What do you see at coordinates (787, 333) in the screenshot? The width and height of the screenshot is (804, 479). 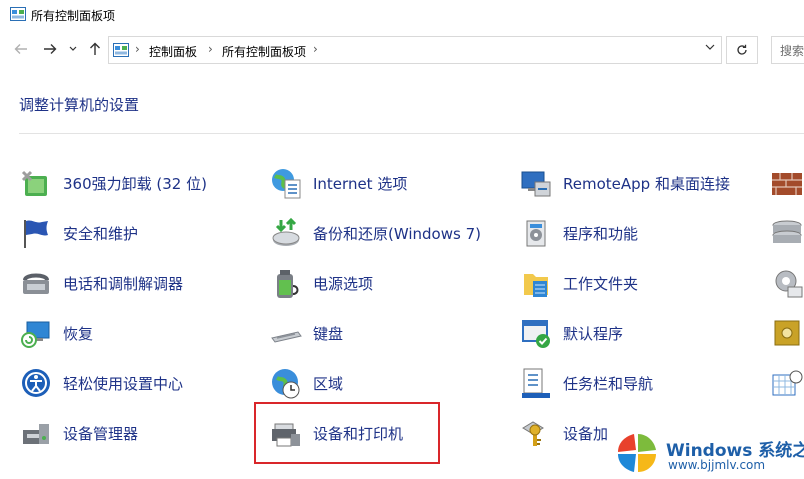 I see `safe-icon` at bounding box center [787, 333].